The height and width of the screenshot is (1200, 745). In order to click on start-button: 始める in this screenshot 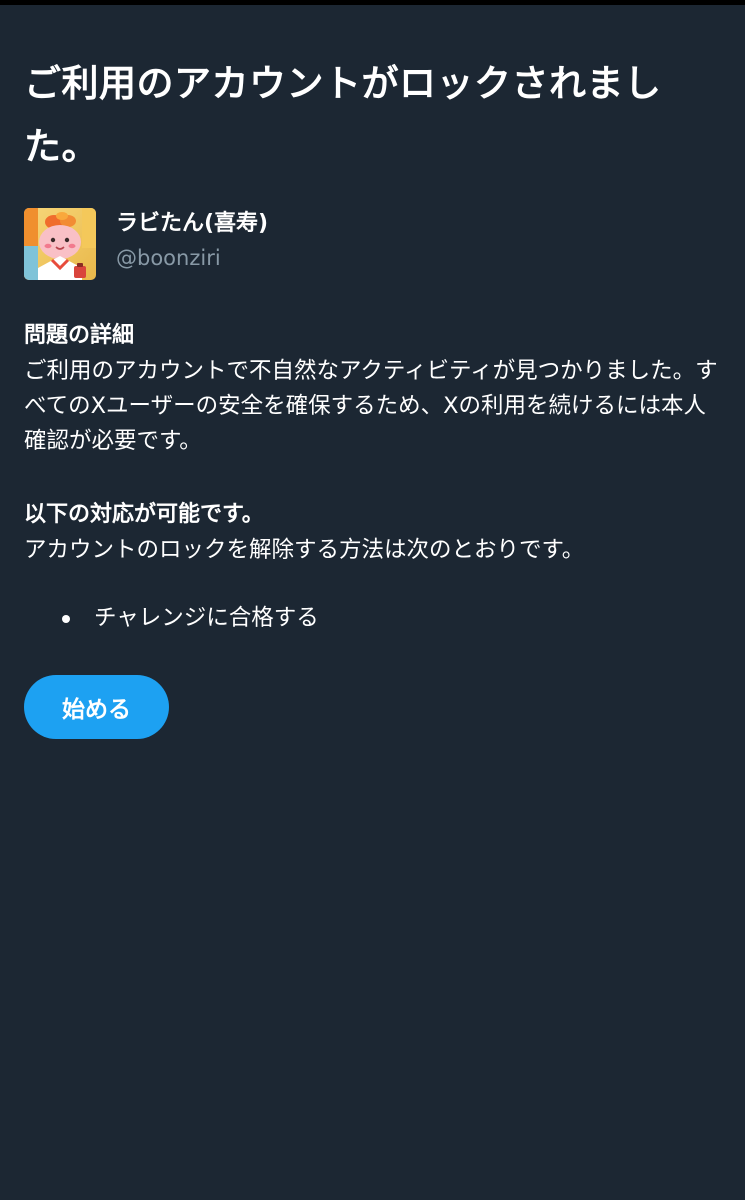, I will do `click(96, 707)`.